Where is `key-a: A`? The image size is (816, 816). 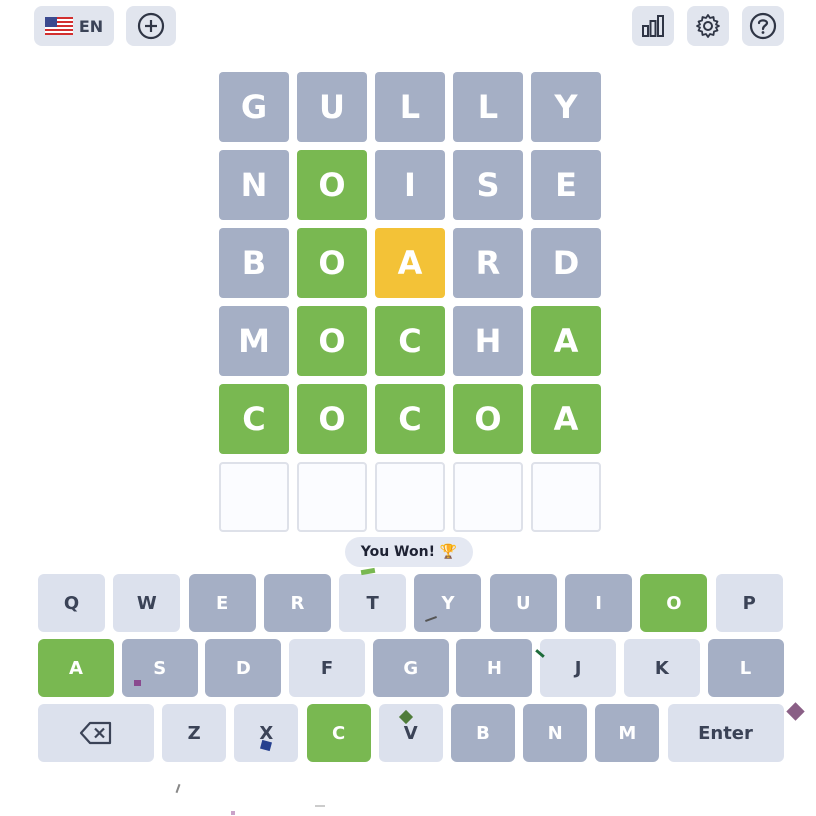 key-a: A is located at coordinates (76, 668).